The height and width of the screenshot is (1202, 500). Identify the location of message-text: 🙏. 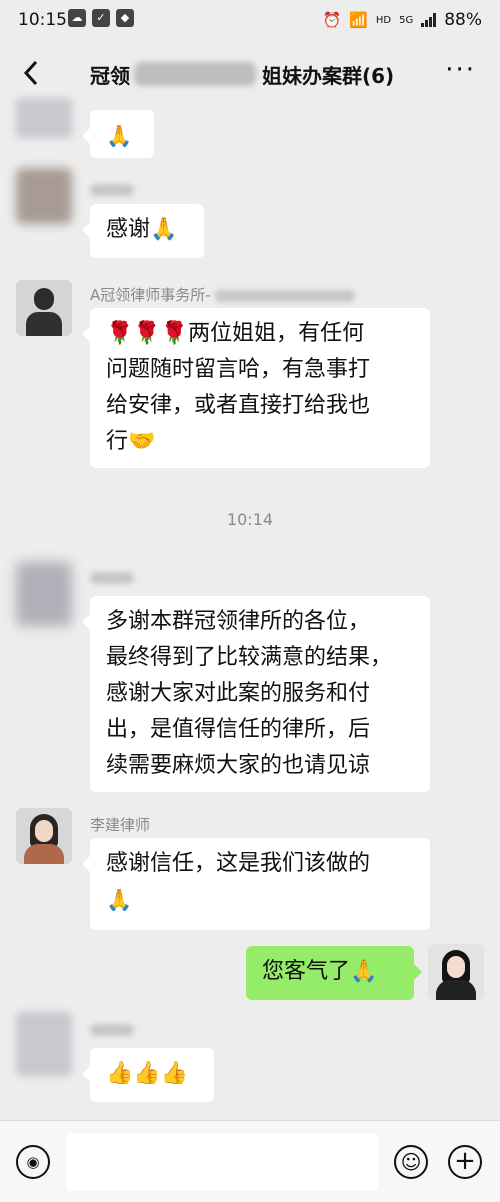
(119, 136).